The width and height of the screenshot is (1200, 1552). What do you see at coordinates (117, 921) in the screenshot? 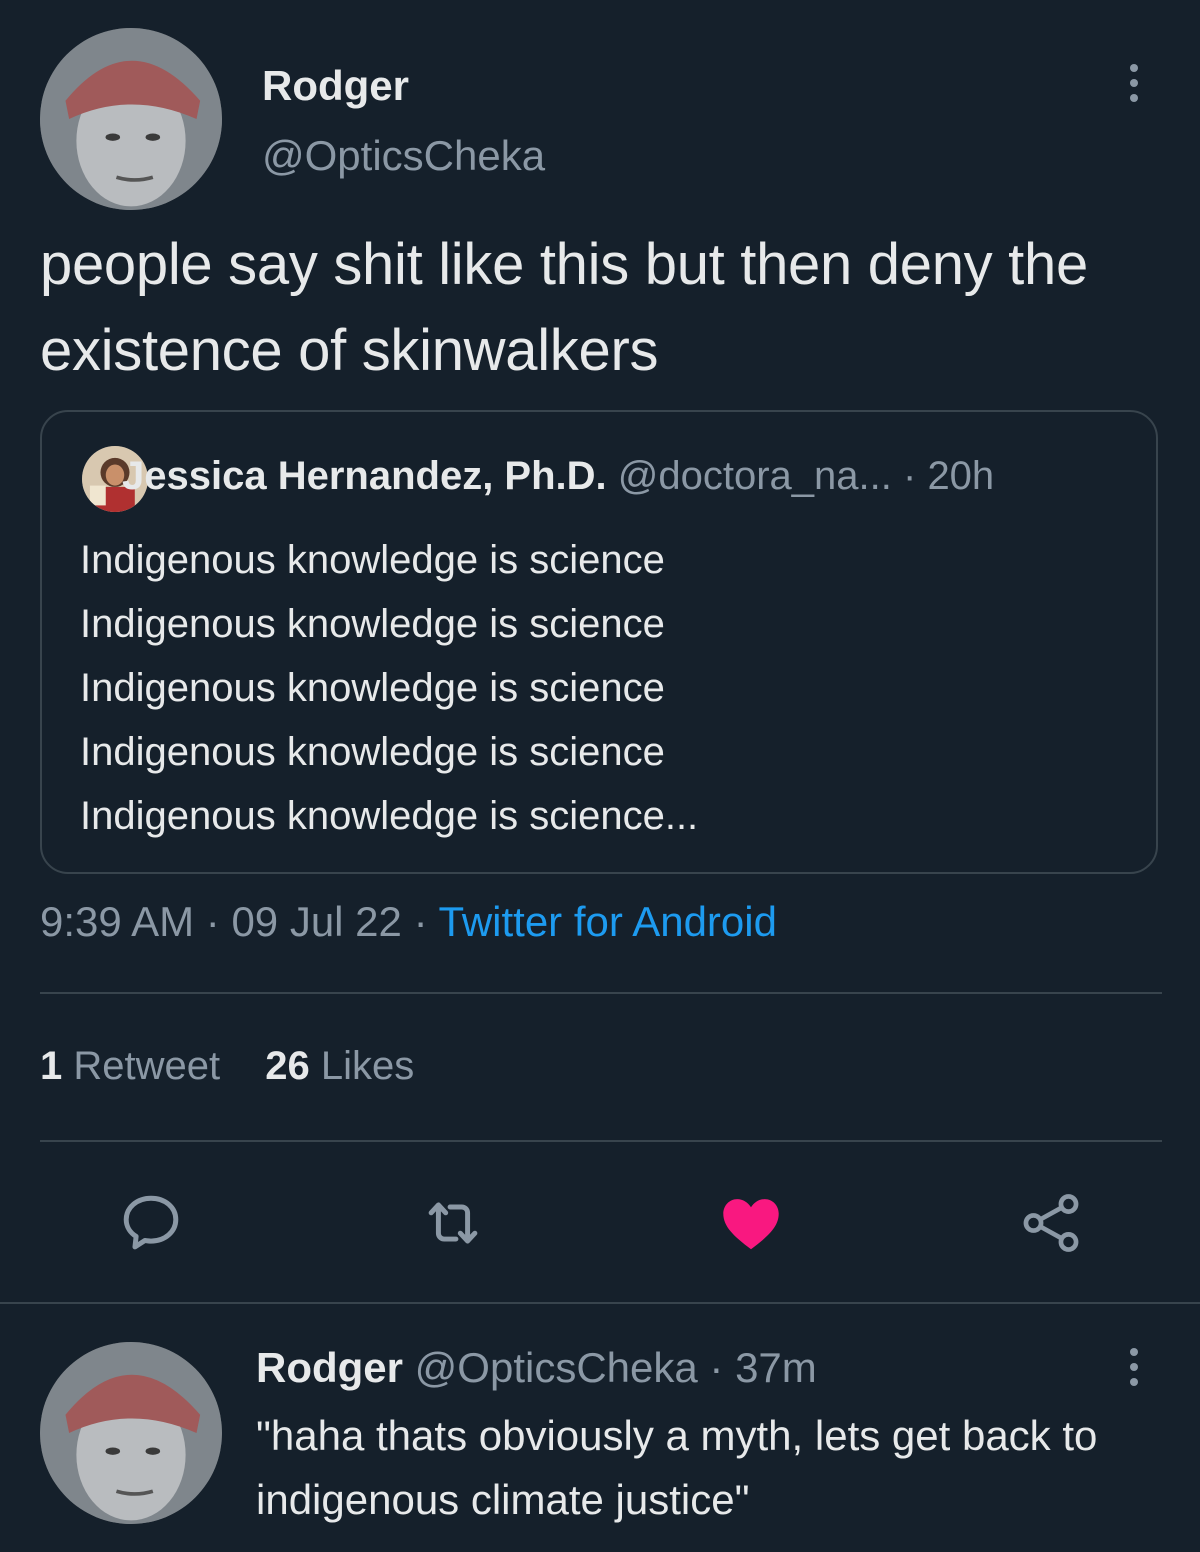
I see `tweet-time: 9:39 AM` at bounding box center [117, 921].